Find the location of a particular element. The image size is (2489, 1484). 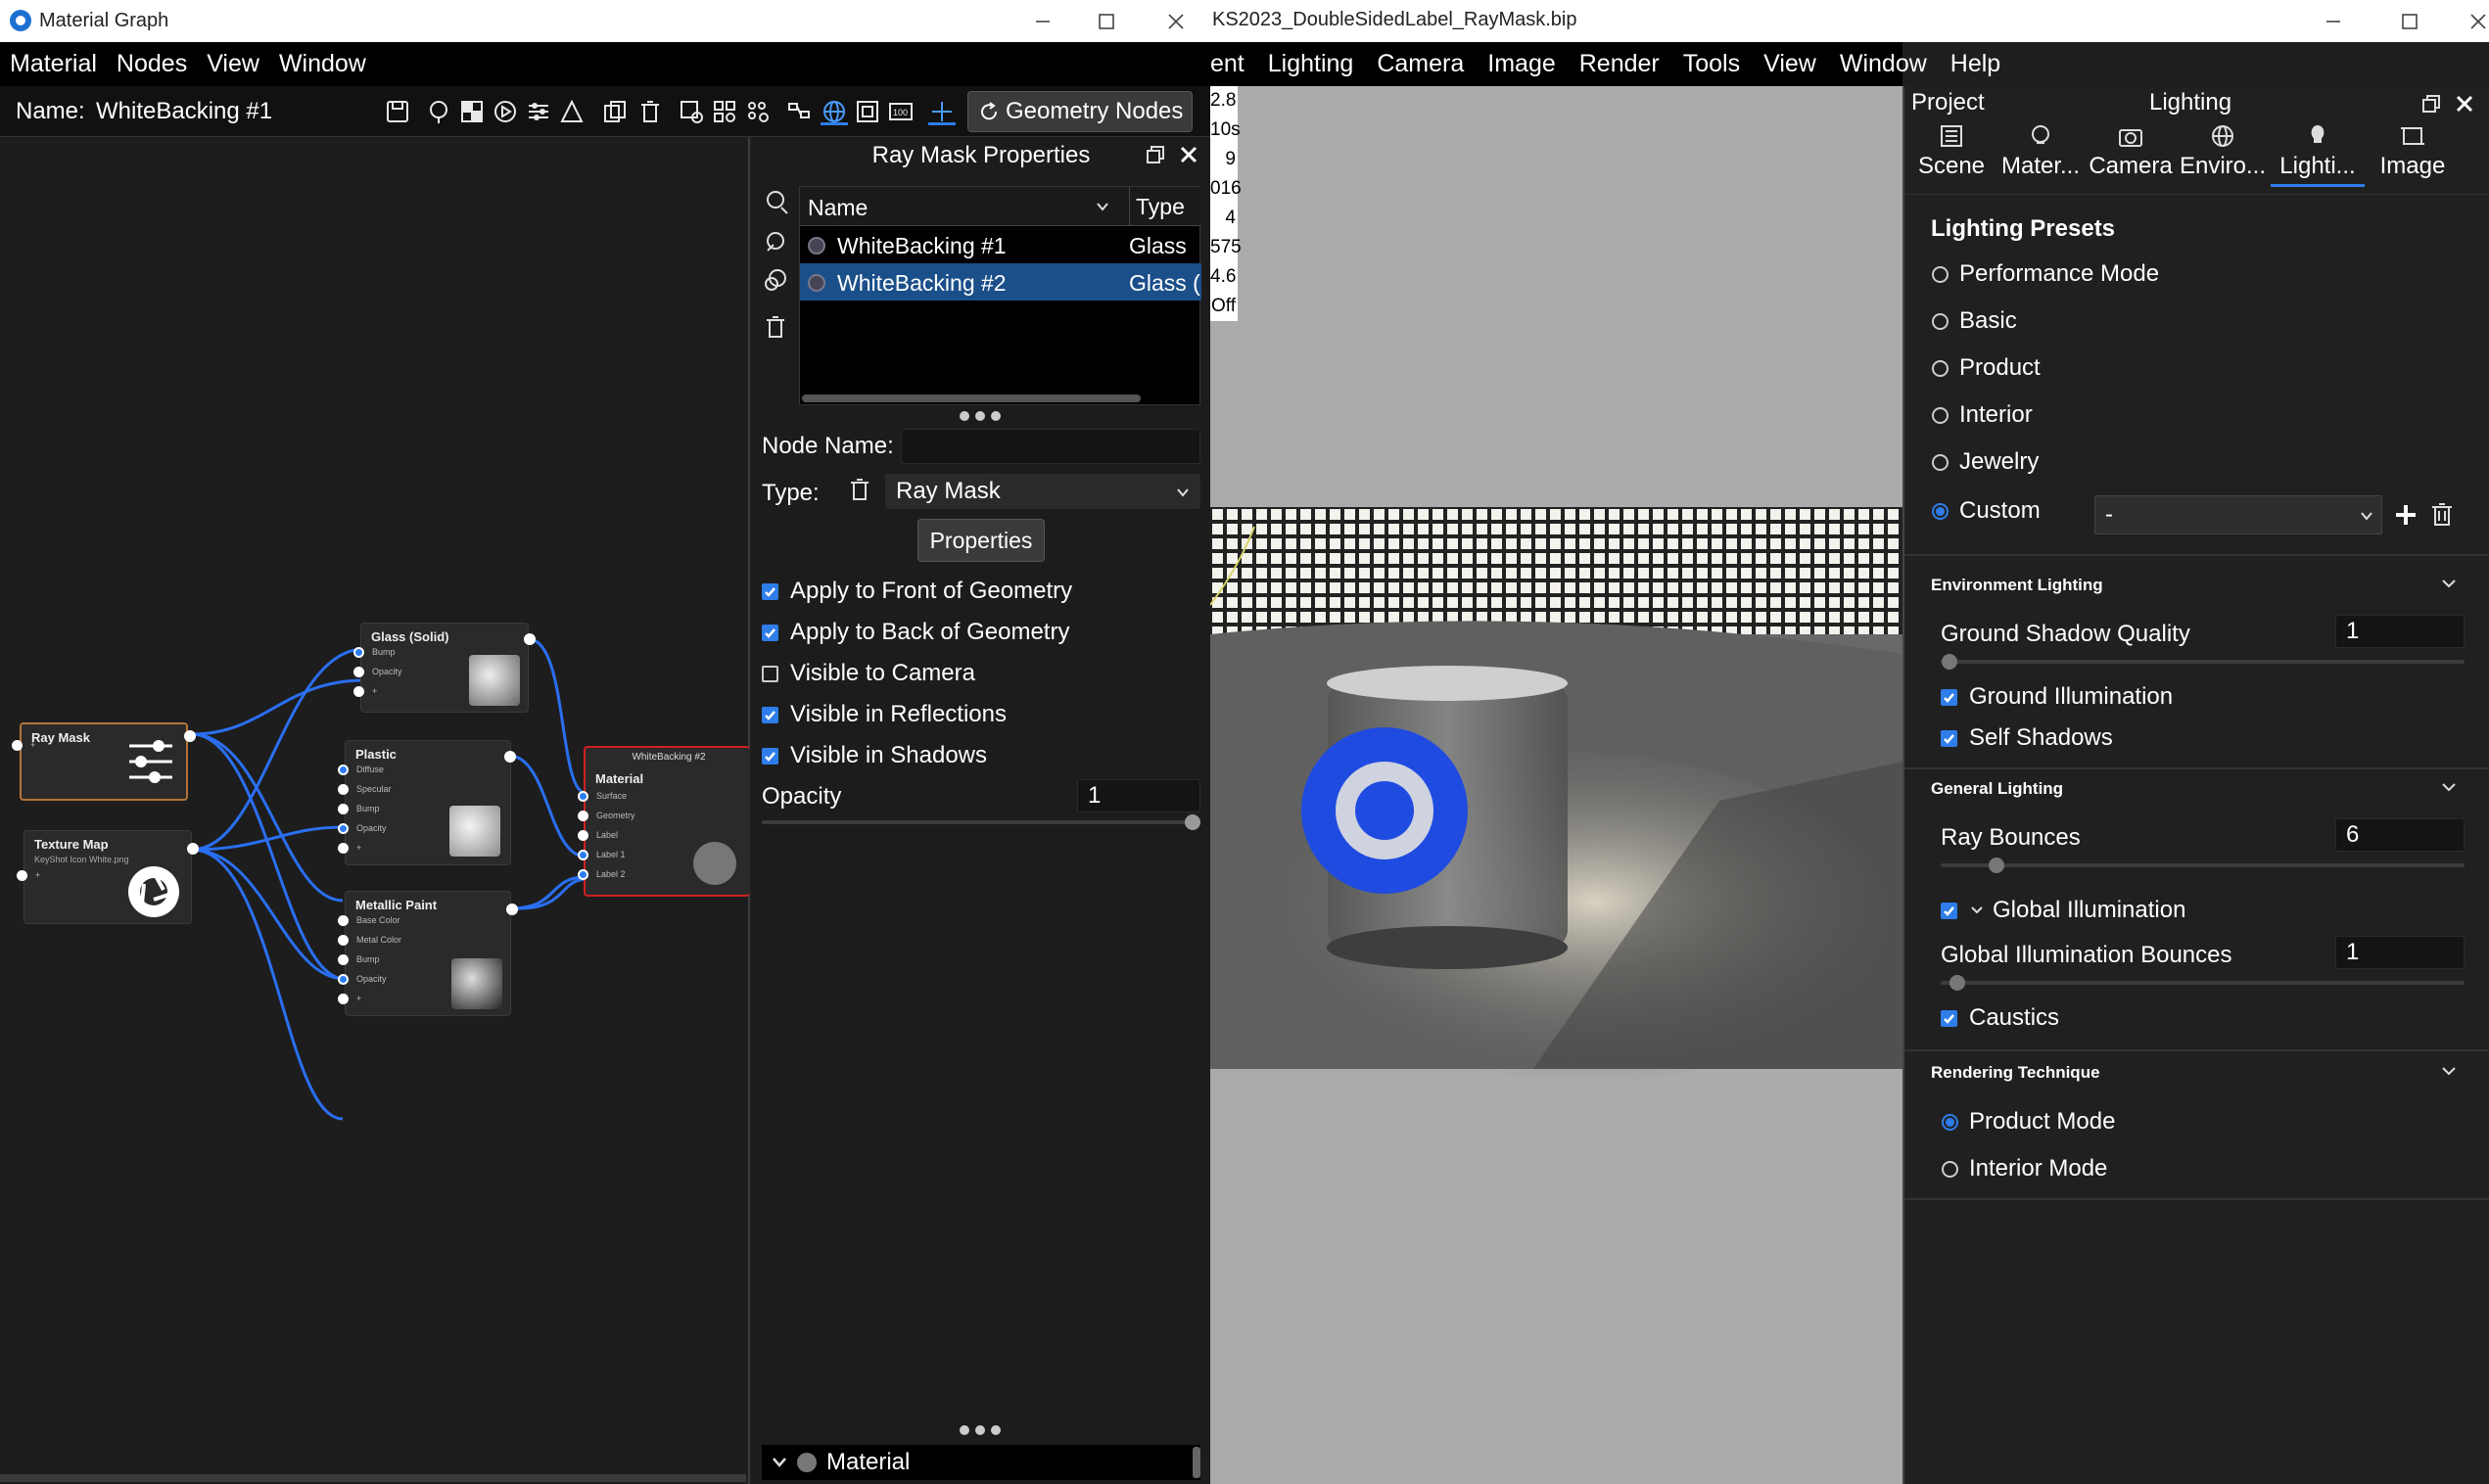

mg-menu-nodes: Nodes is located at coordinates (152, 64).